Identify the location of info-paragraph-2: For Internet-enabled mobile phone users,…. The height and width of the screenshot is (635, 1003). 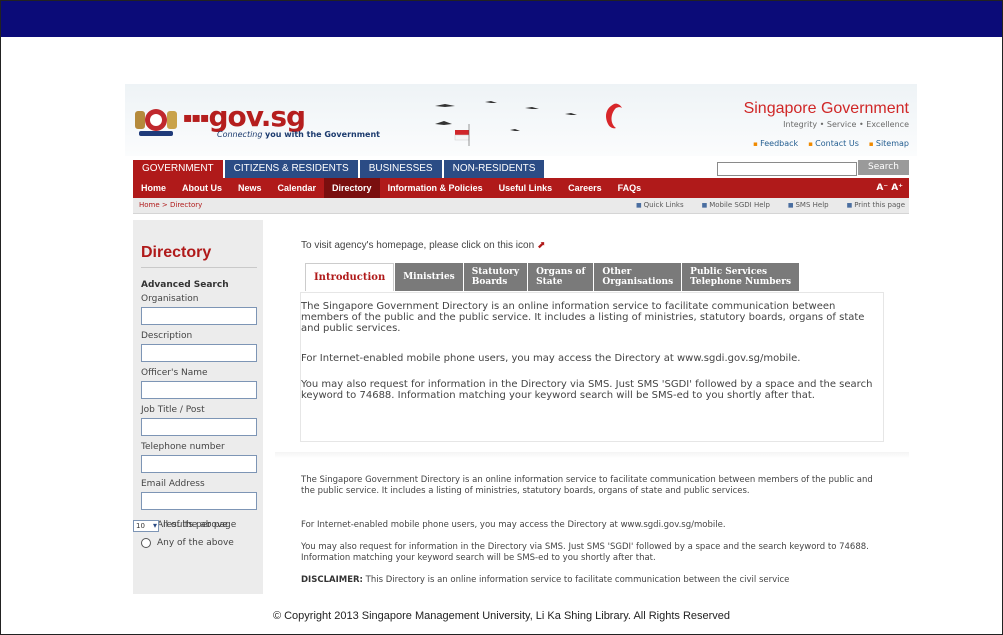
(513, 525).